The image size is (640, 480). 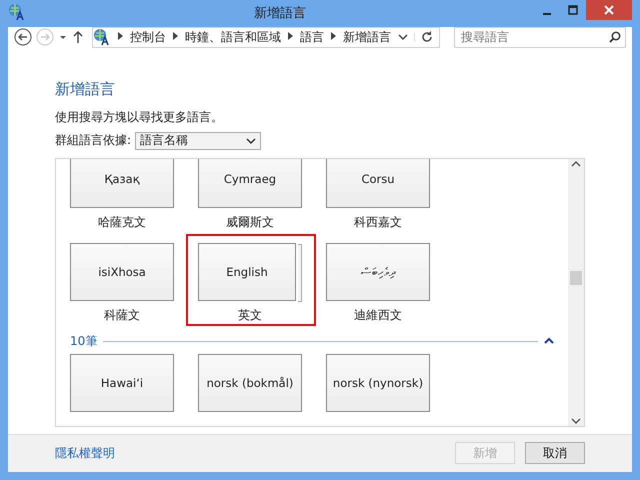 I want to click on group-header: 10筆, so click(x=84, y=341).